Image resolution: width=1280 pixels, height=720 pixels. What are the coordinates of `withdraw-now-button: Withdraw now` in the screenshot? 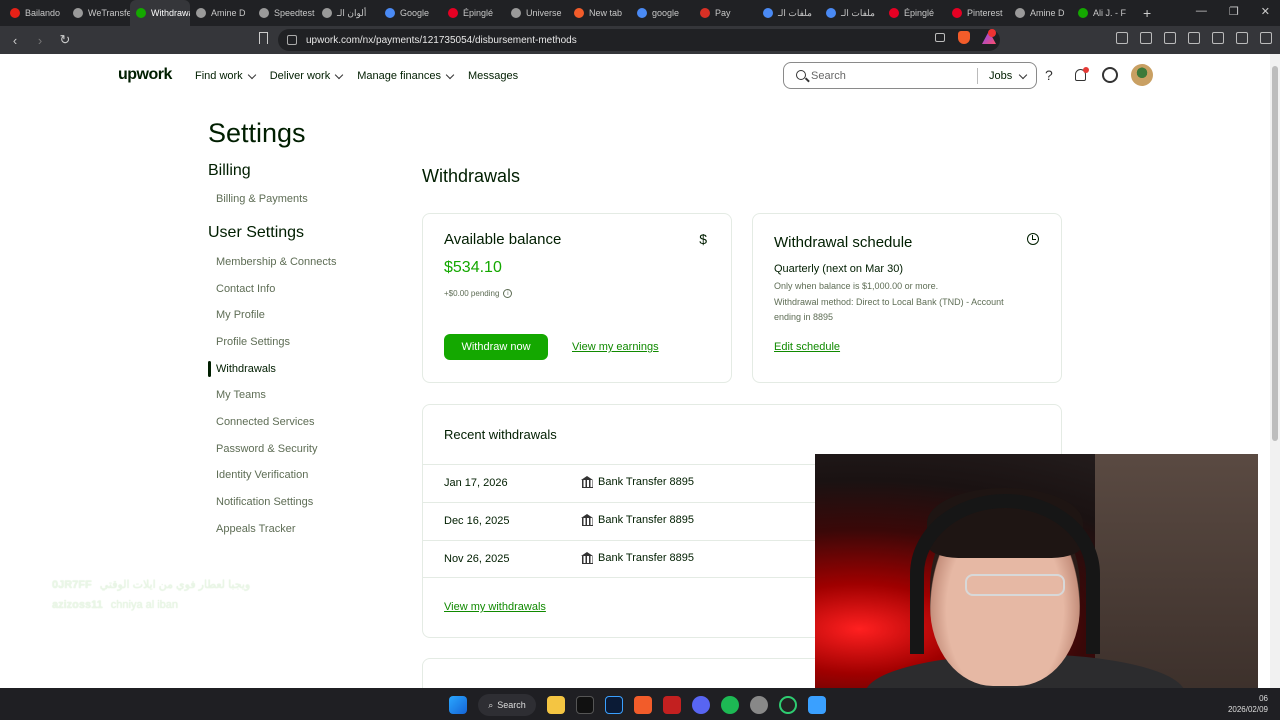 It's located at (496, 347).